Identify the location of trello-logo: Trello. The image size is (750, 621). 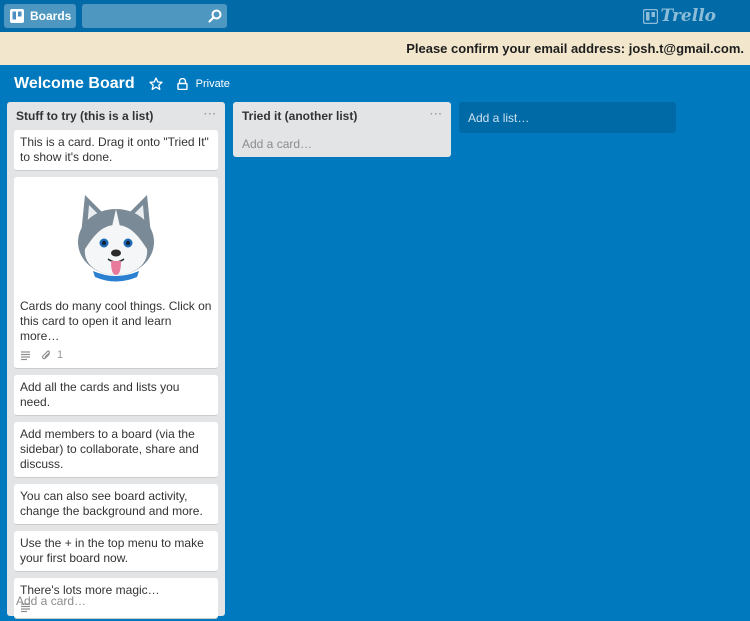
(679, 16).